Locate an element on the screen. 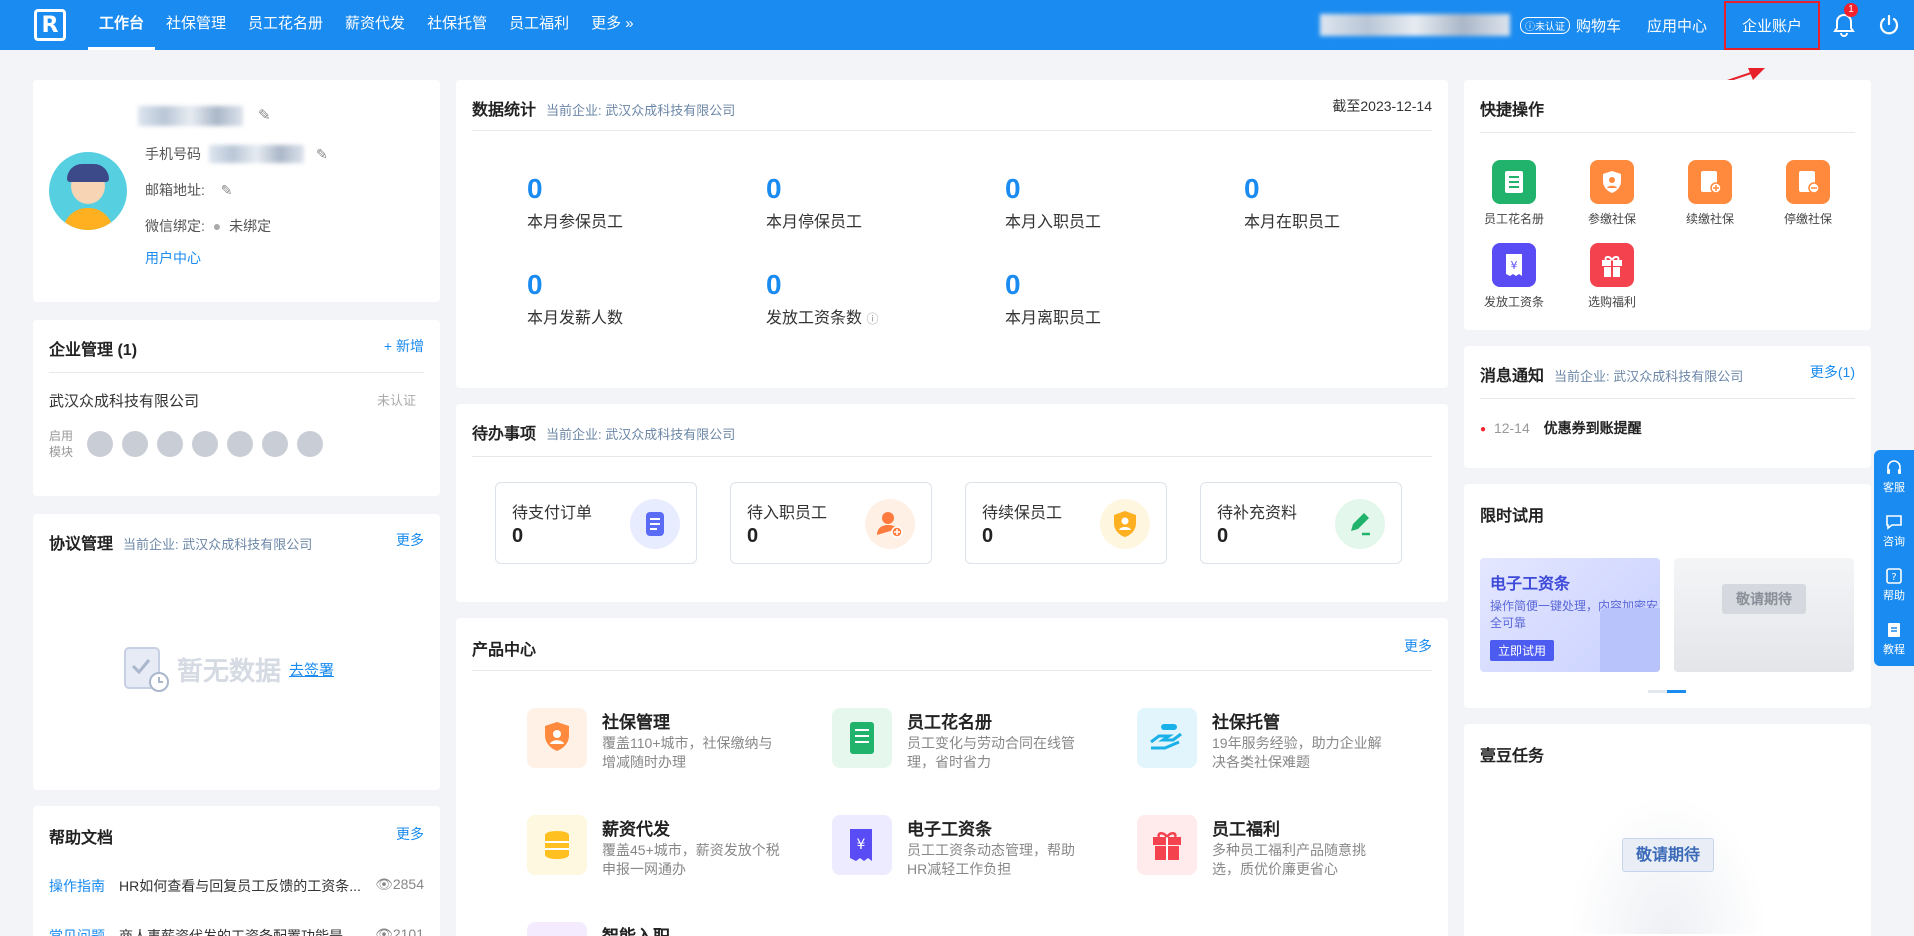 Image resolution: width=1914 pixels, height=936 pixels. module-icons is located at coordinates (209, 444).